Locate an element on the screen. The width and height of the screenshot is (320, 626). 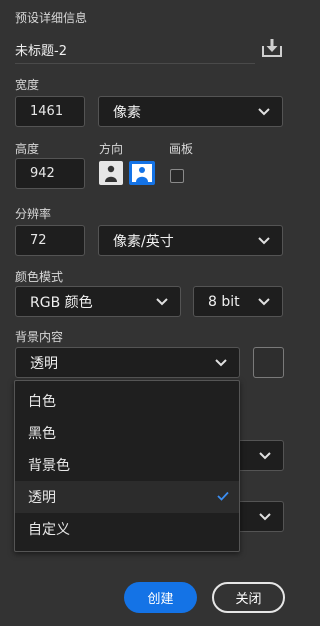
dropdown-item-background-color: 背景色 is located at coordinates (127, 465).